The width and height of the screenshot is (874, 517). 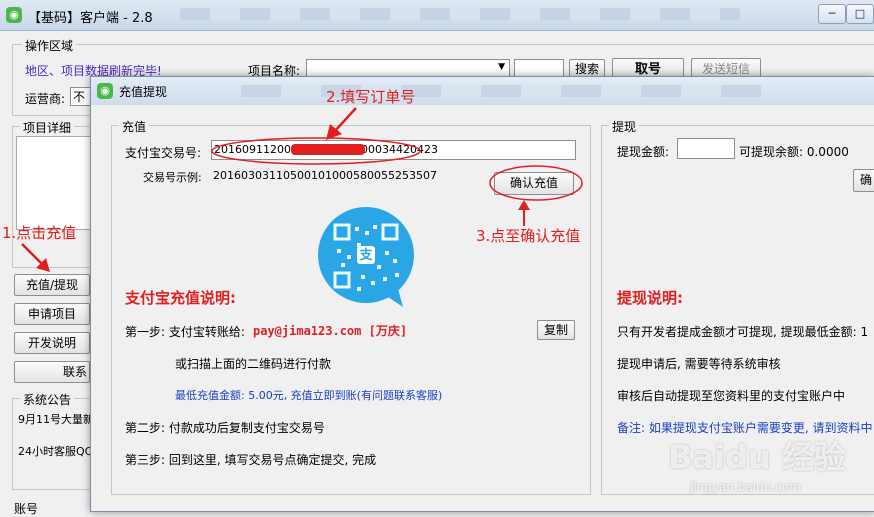 What do you see at coordinates (860, 14) in the screenshot?
I see `maximize-icon: □` at bounding box center [860, 14].